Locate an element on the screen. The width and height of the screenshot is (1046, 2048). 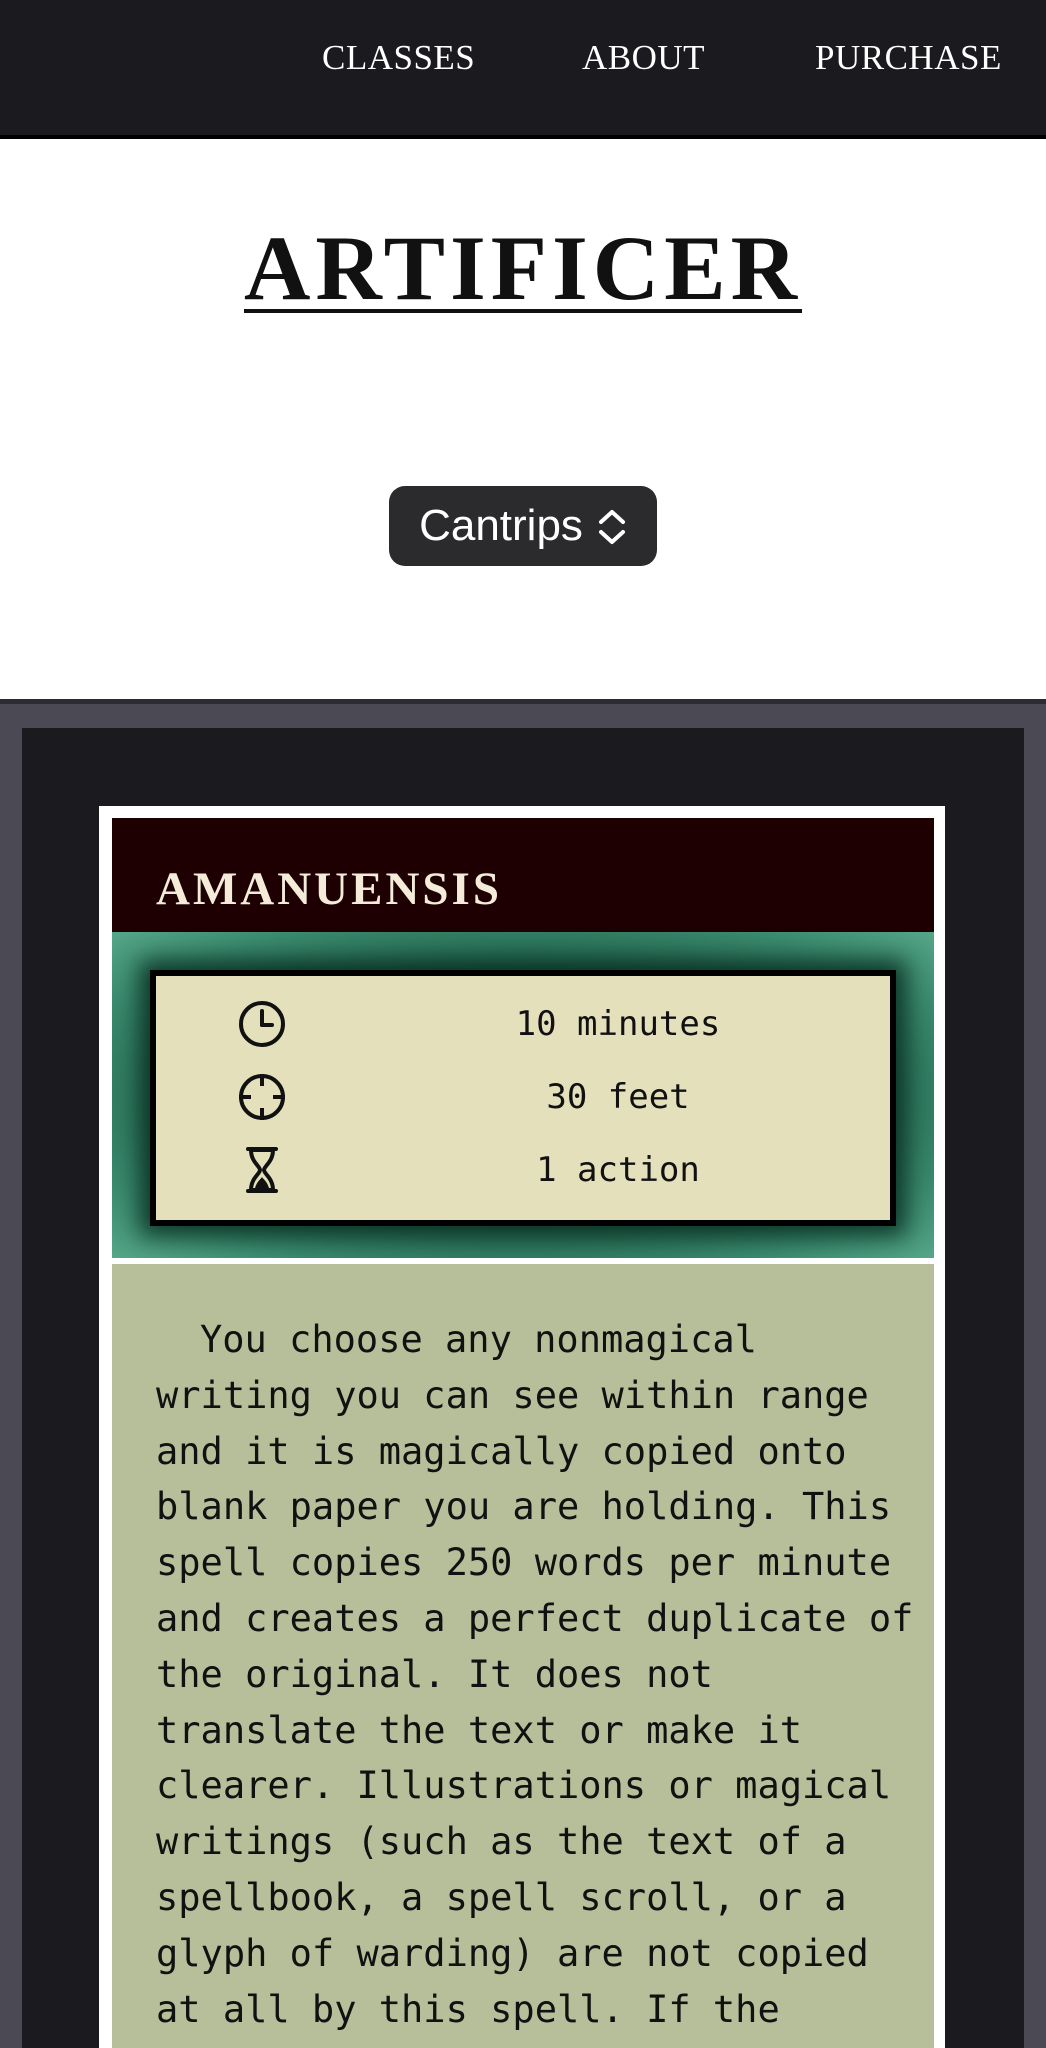
hourglass-icon is located at coordinates (262, 1170).